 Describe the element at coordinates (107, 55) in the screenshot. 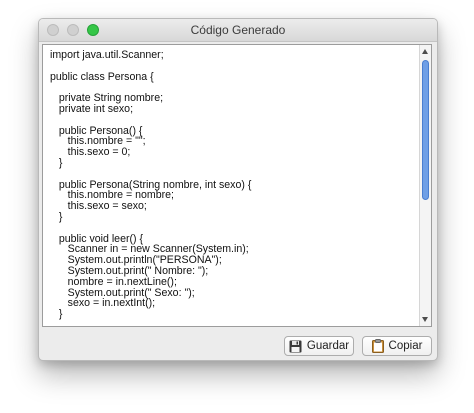

I see `code-line: import java.util.Scanner;` at that location.